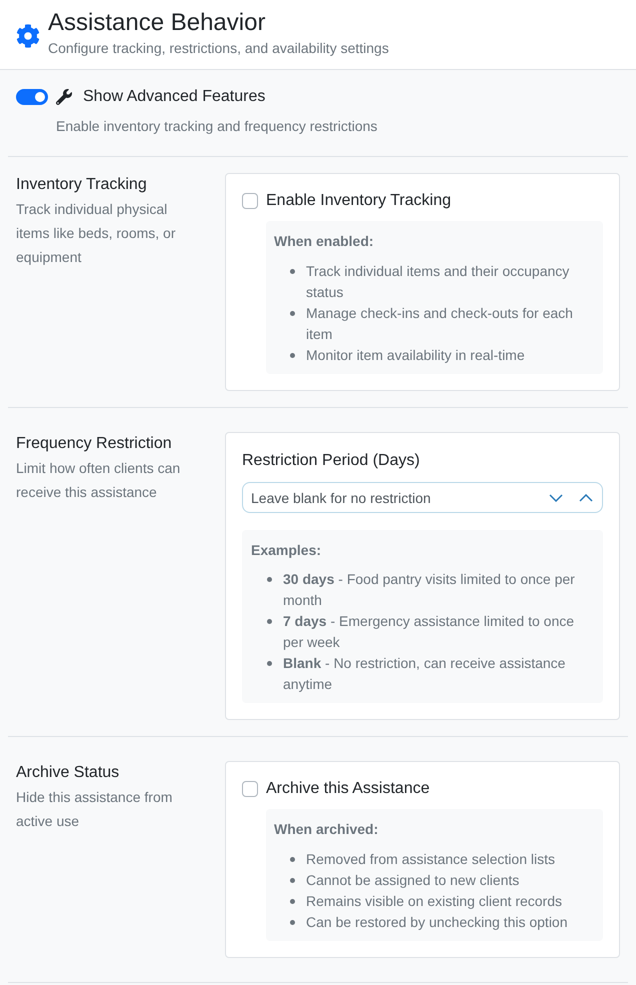  Describe the element at coordinates (324, 241) in the screenshot. I see `info-title: When enabled:` at that location.